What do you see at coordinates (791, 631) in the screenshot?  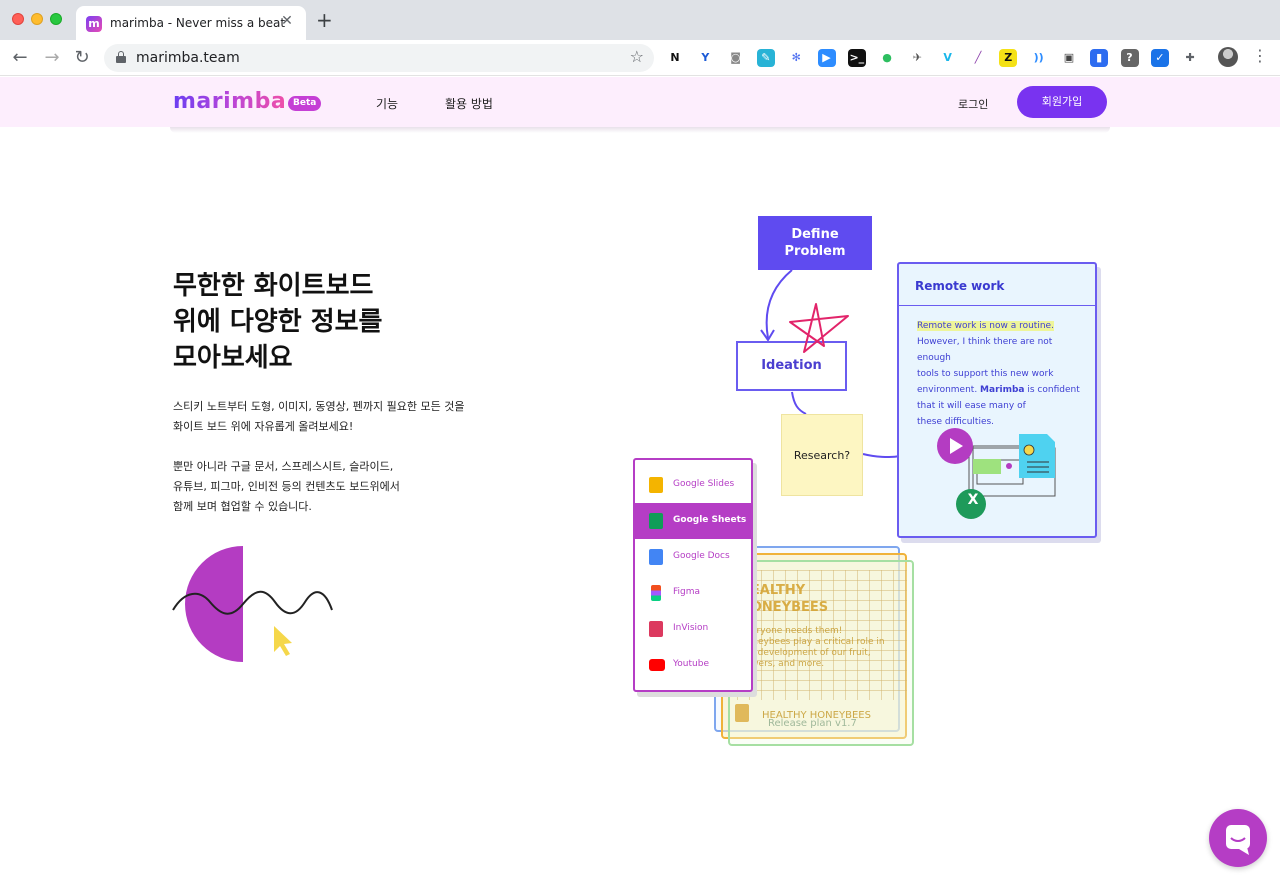 I see `honey-line: Everyone needs them!` at bounding box center [791, 631].